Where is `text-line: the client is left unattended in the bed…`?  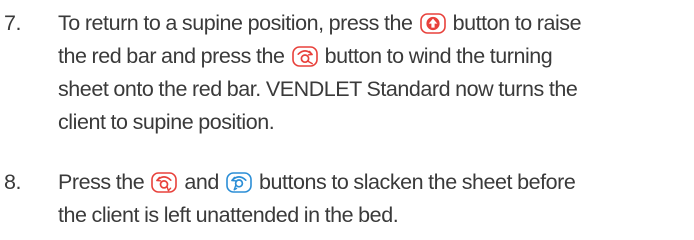 text-line: the client is left unattended in the bed… is located at coordinates (228, 215).